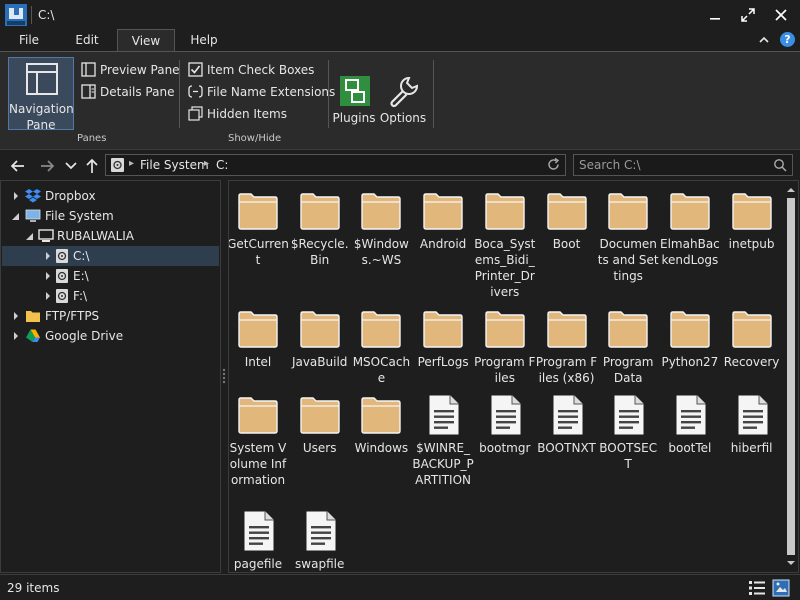 Image resolution: width=800 pixels, height=600 pixels. What do you see at coordinates (110, 296) in the screenshot?
I see `tree-item-f-drive: F:\` at bounding box center [110, 296].